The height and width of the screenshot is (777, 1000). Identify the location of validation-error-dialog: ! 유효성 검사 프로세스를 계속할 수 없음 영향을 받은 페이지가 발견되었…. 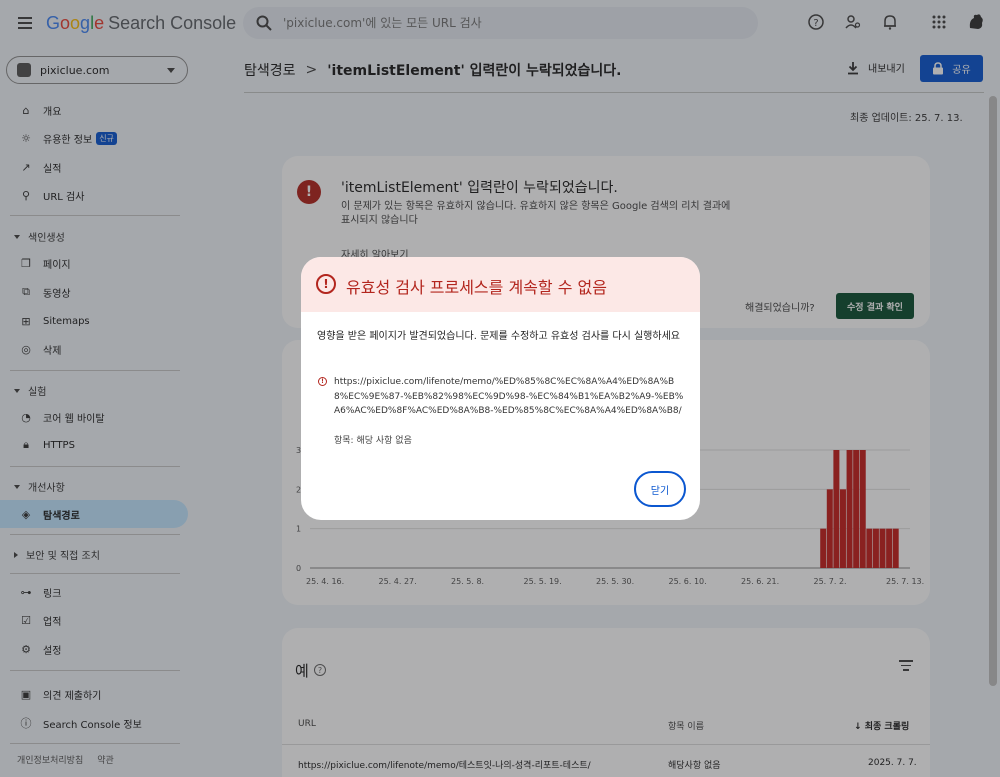
(500, 388).